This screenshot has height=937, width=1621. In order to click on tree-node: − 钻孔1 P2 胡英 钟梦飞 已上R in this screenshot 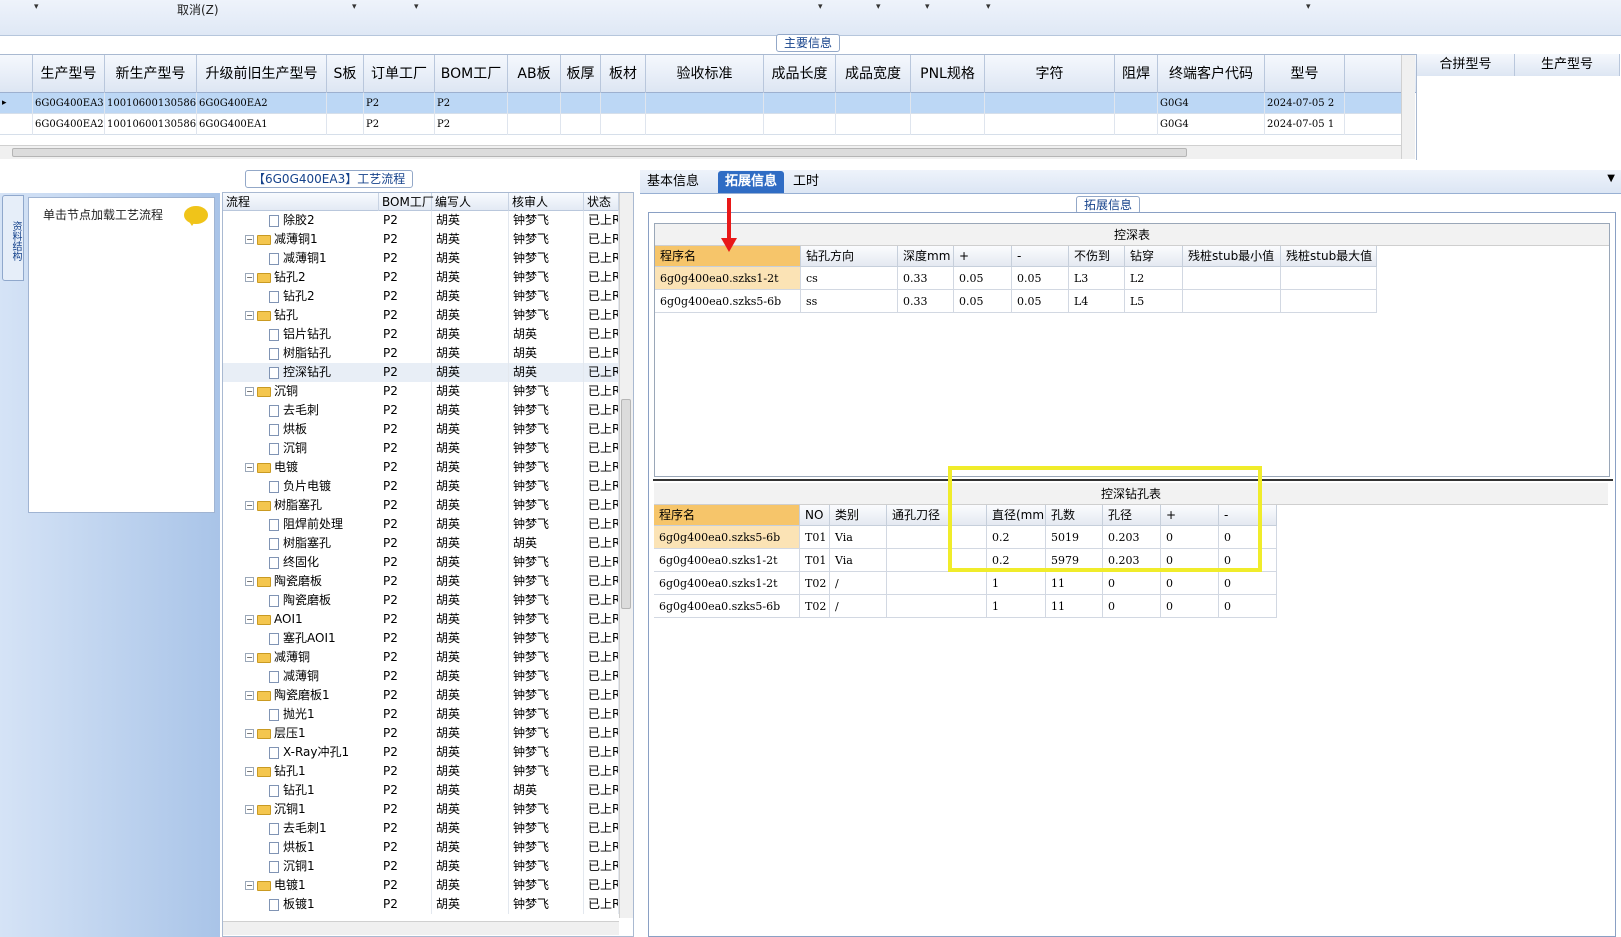, I will do `click(428, 771)`.